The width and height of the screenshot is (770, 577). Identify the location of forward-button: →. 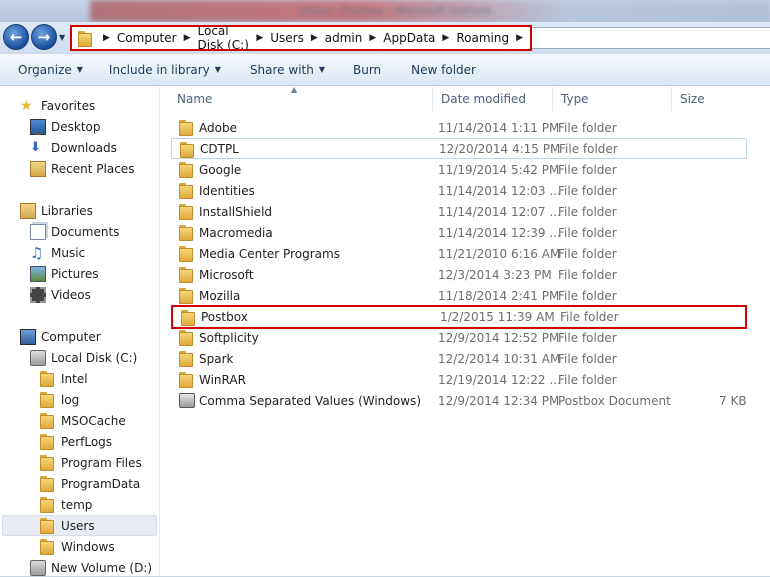
(44, 37).